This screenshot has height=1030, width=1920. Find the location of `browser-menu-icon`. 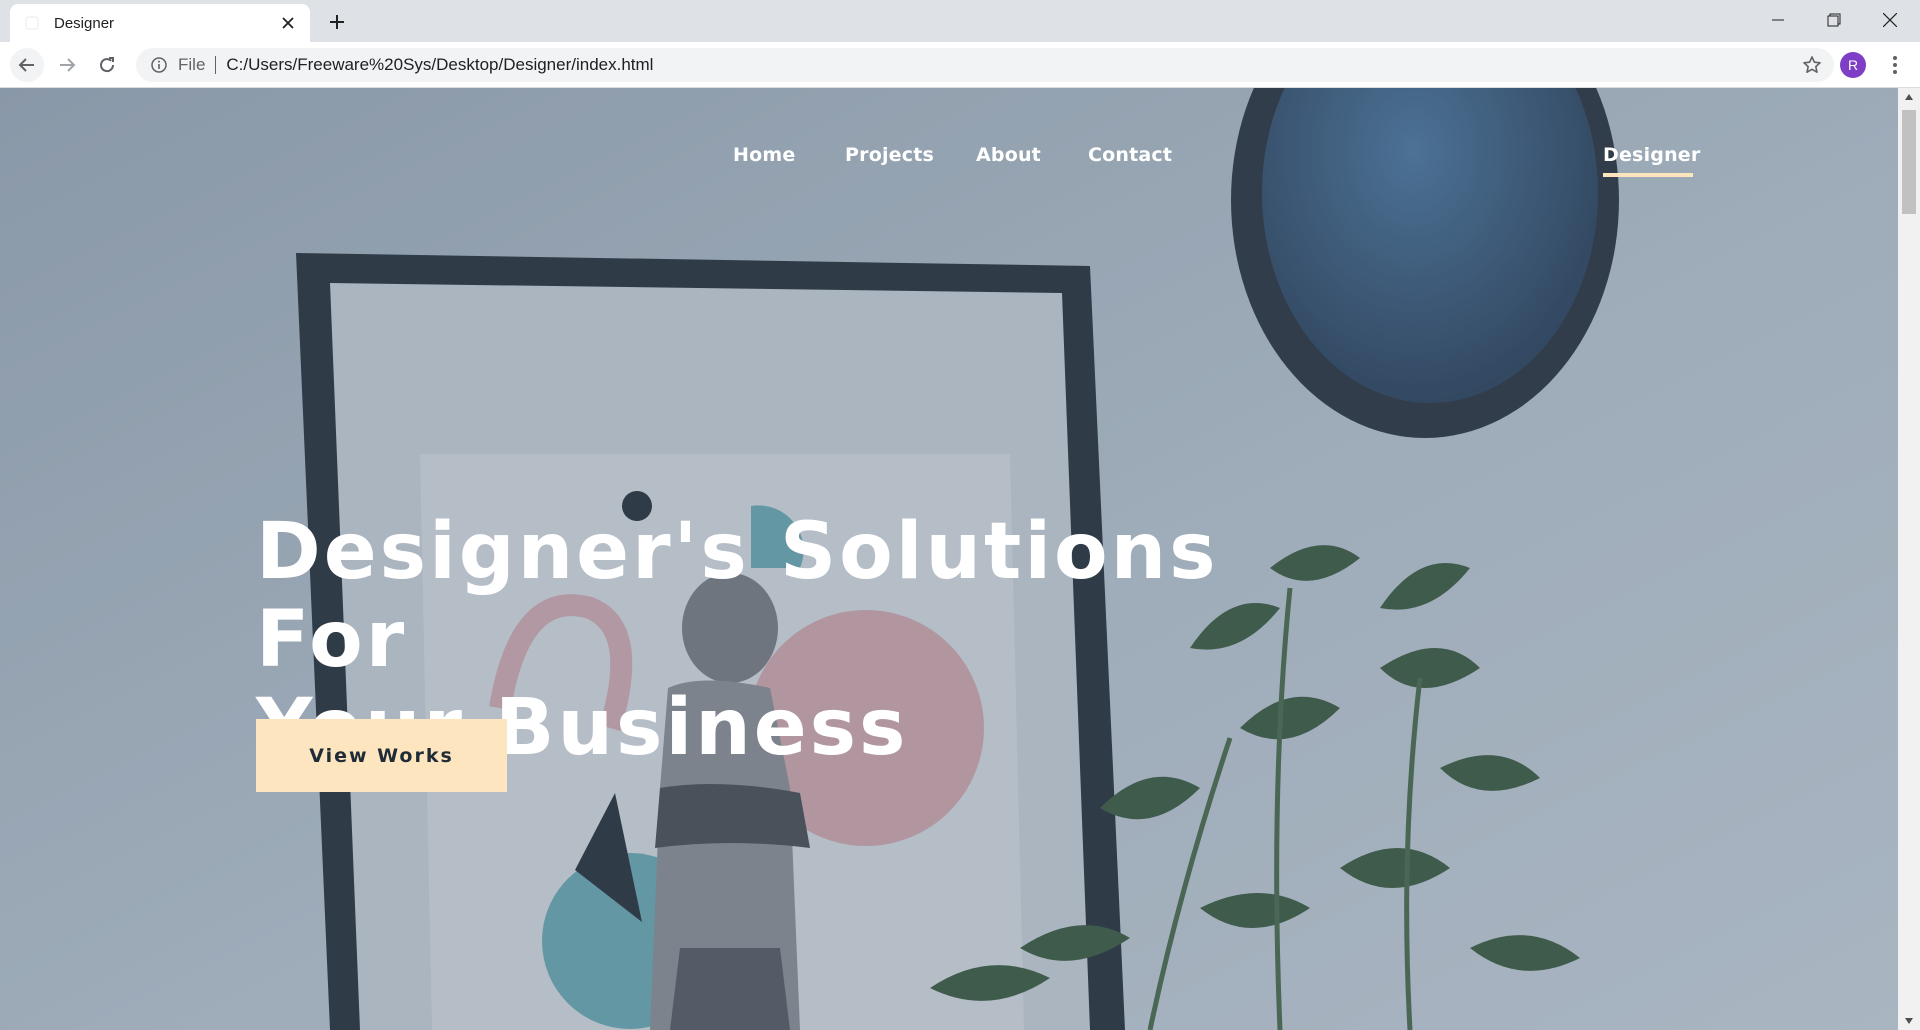

browser-menu-icon is located at coordinates (1895, 65).